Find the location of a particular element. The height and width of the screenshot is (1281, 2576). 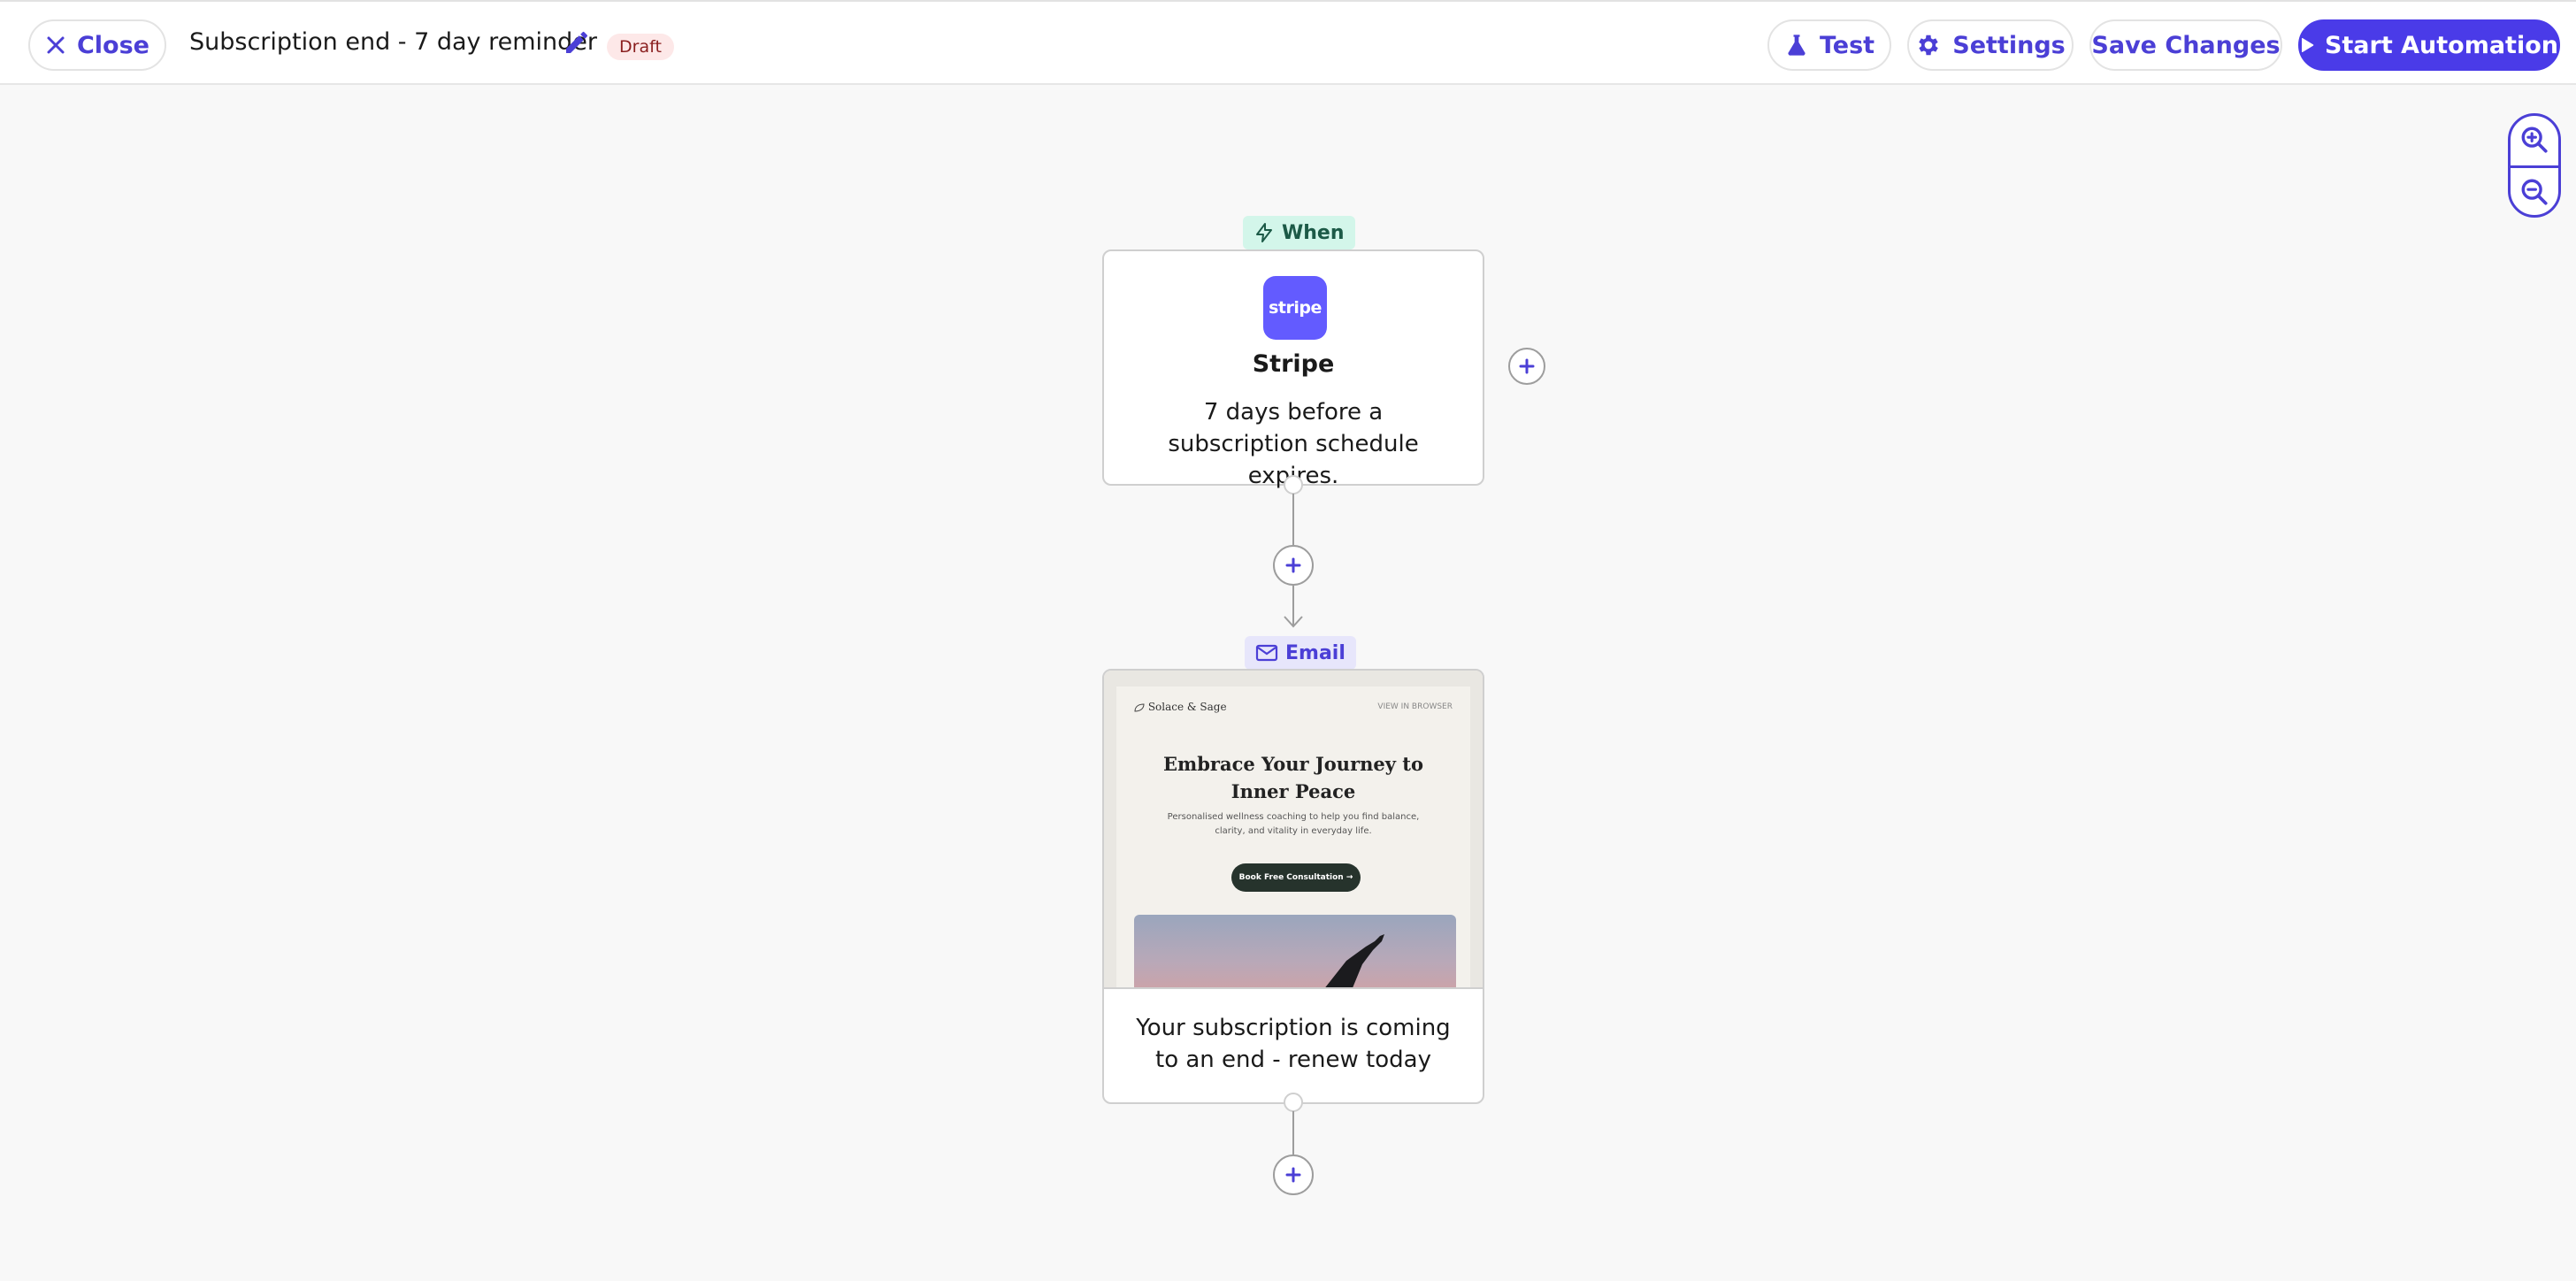

start-automation-button: Start Automation is located at coordinates (2429, 45).